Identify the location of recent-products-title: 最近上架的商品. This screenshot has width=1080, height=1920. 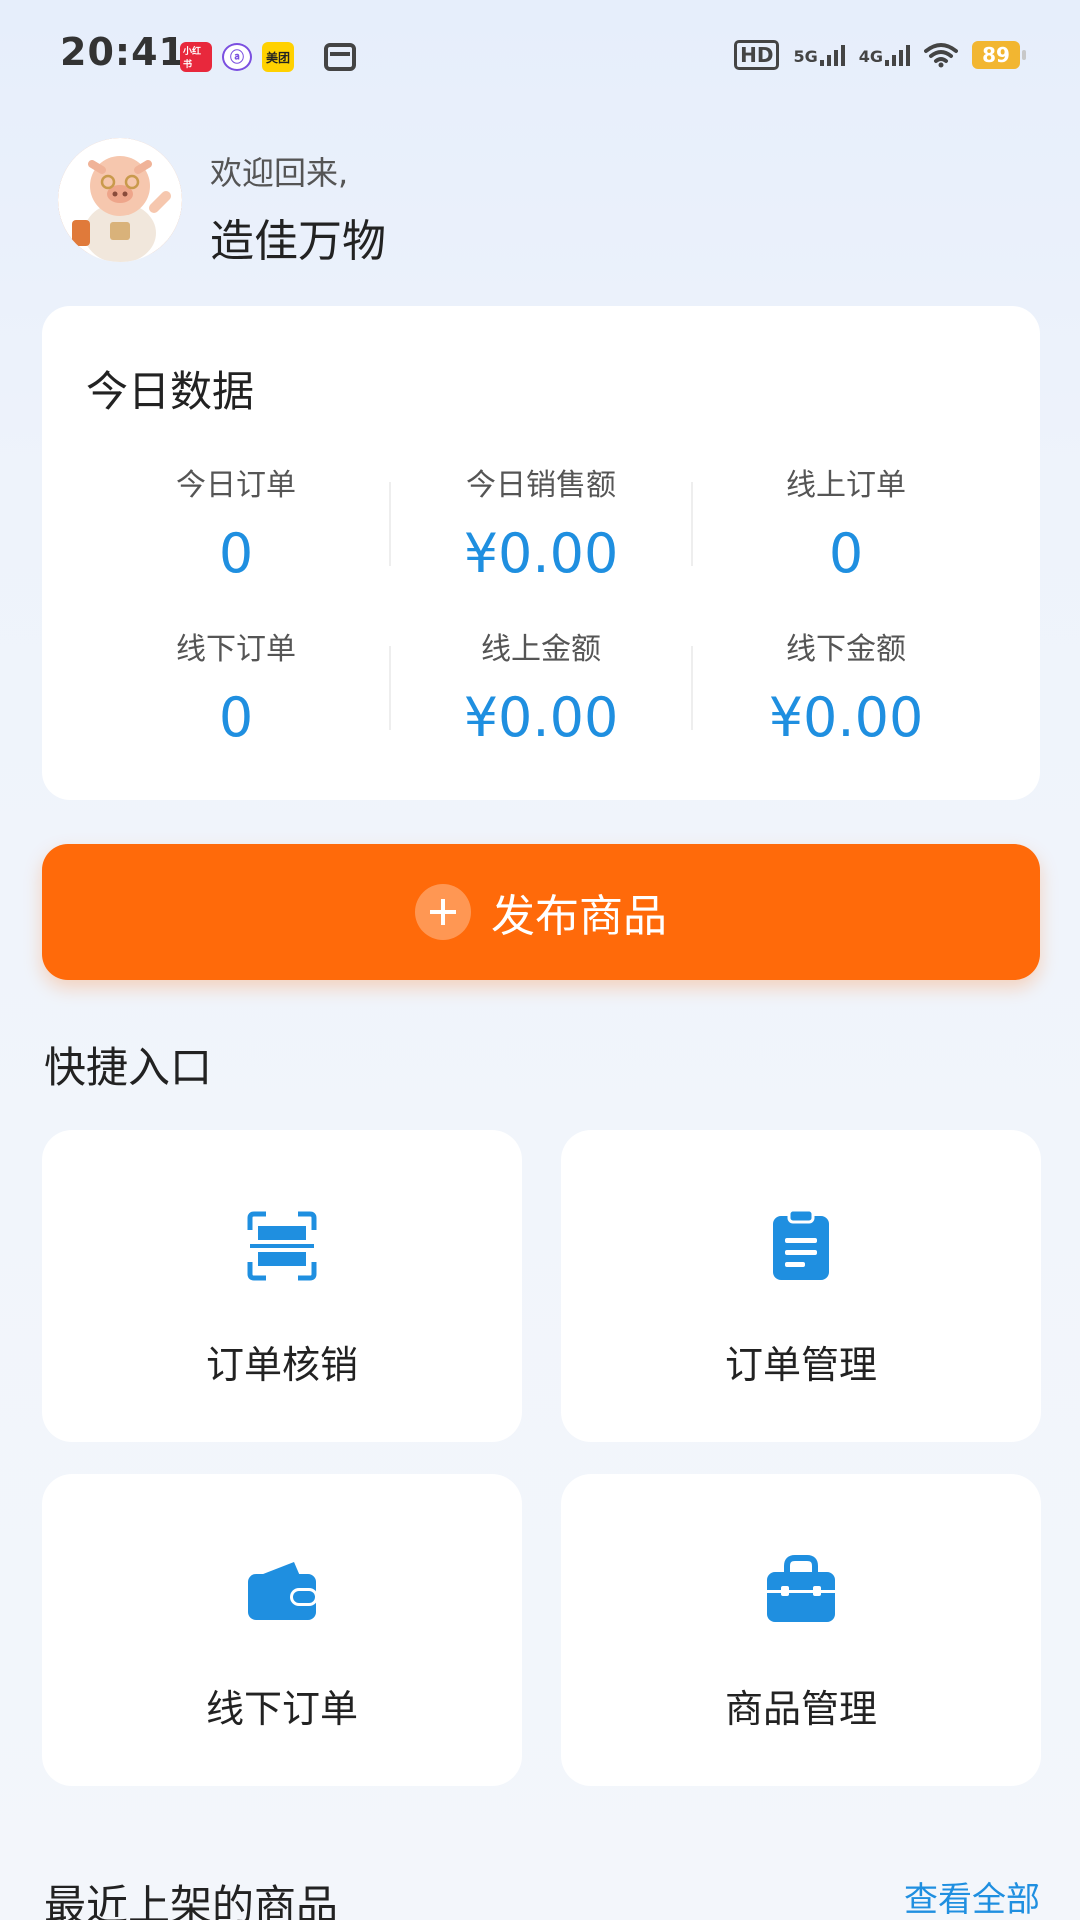
(191, 1900).